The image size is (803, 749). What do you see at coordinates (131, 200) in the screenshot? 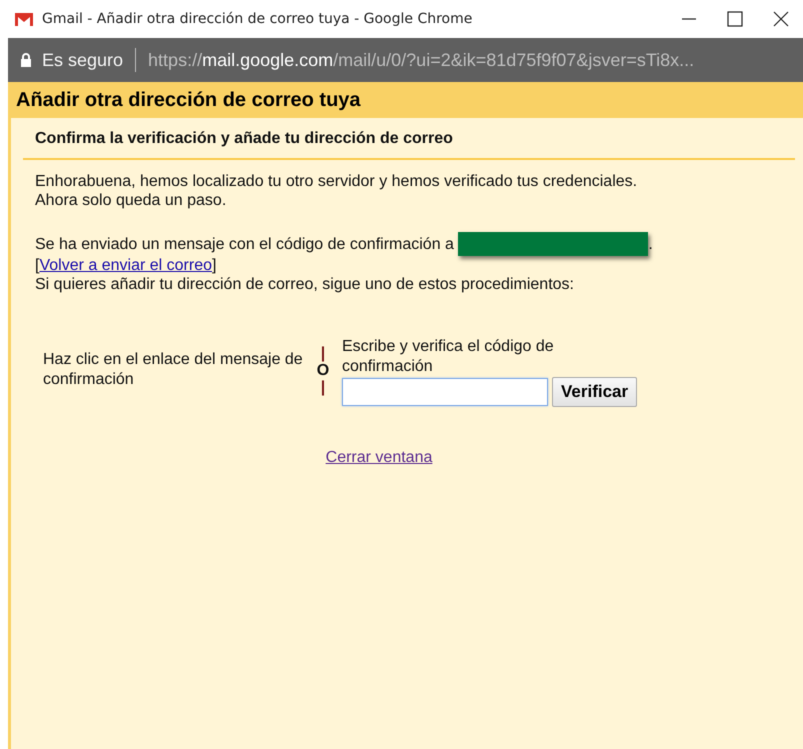
I see `intro-text: Ahora solo queda un paso.` at bounding box center [131, 200].